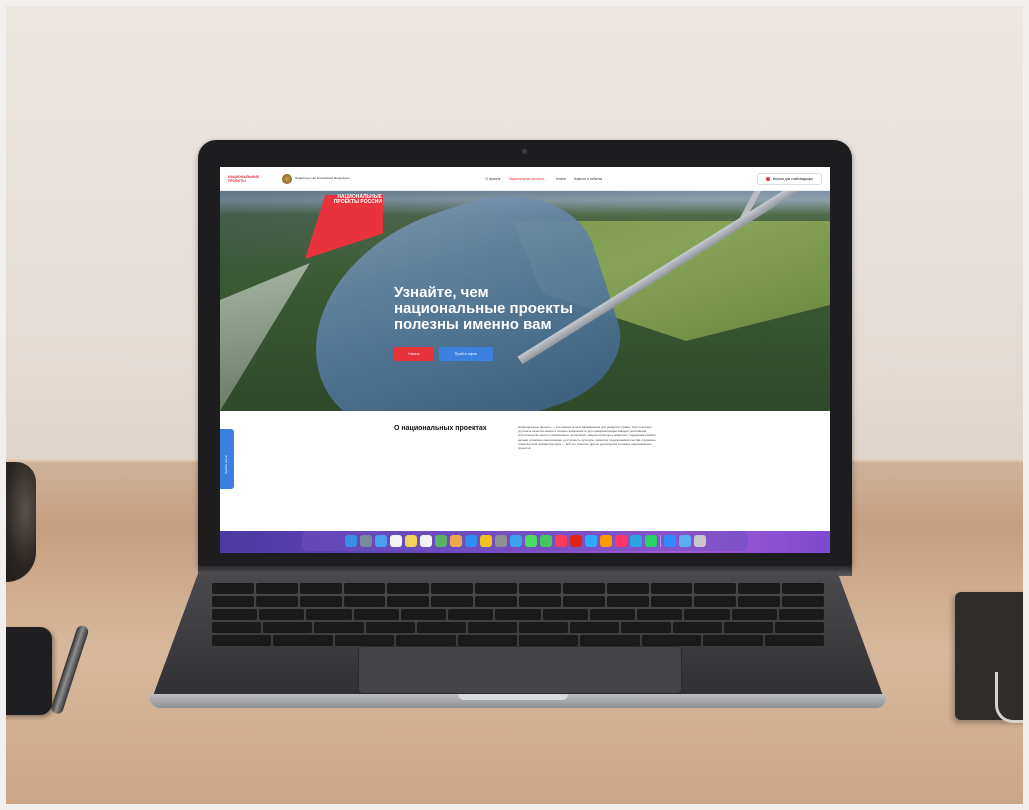 The width and height of the screenshot is (1029, 810). I want to click on telegram-icon, so click(635, 541).